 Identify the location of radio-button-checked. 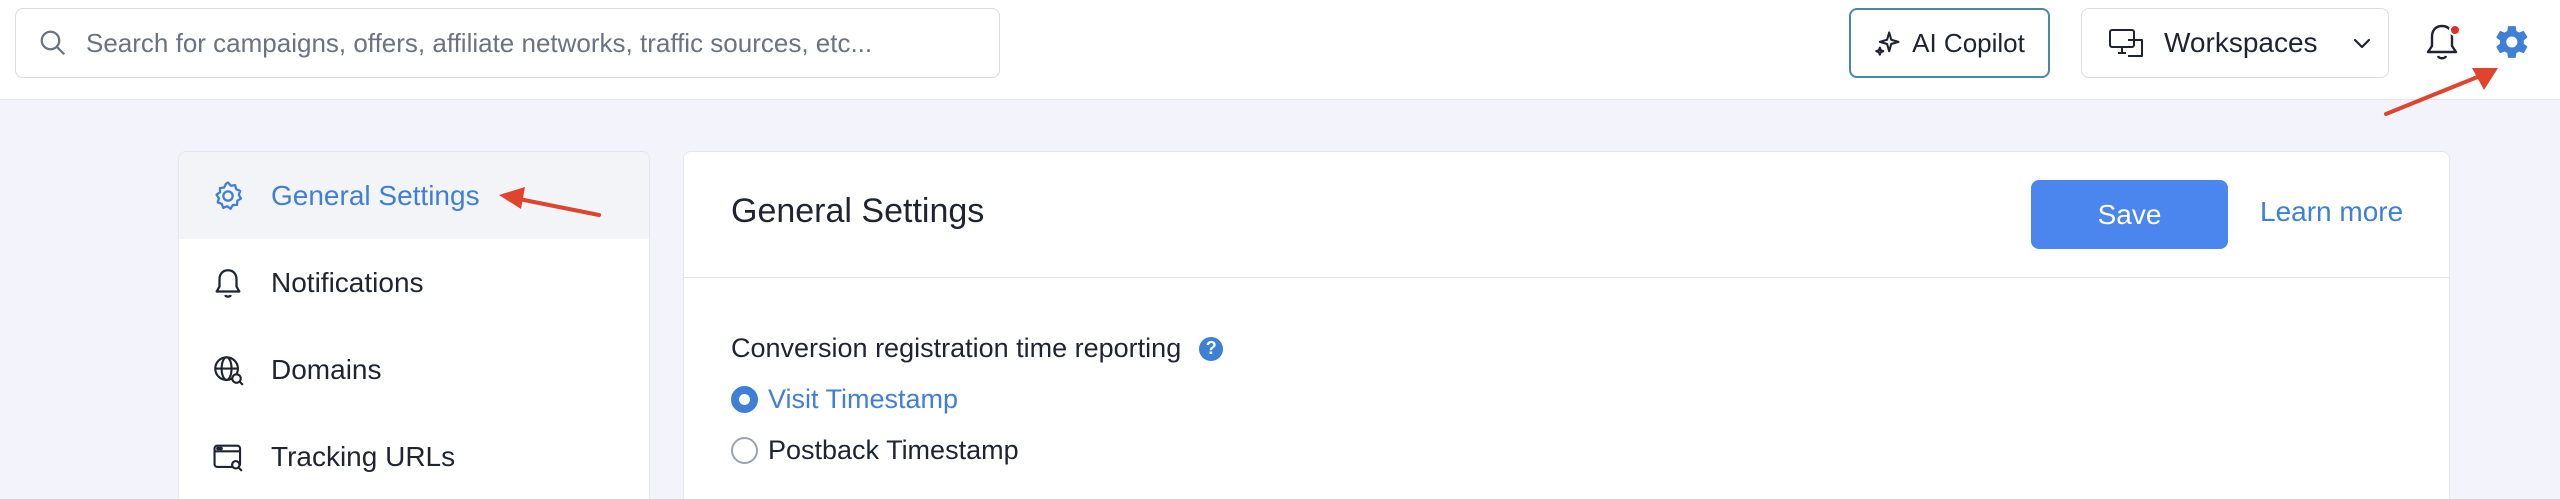
(744, 399).